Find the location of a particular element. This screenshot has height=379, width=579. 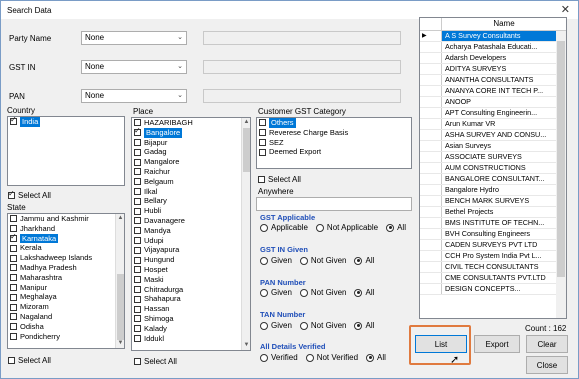

table-row: Adarsh Developers is located at coordinates (493, 58).